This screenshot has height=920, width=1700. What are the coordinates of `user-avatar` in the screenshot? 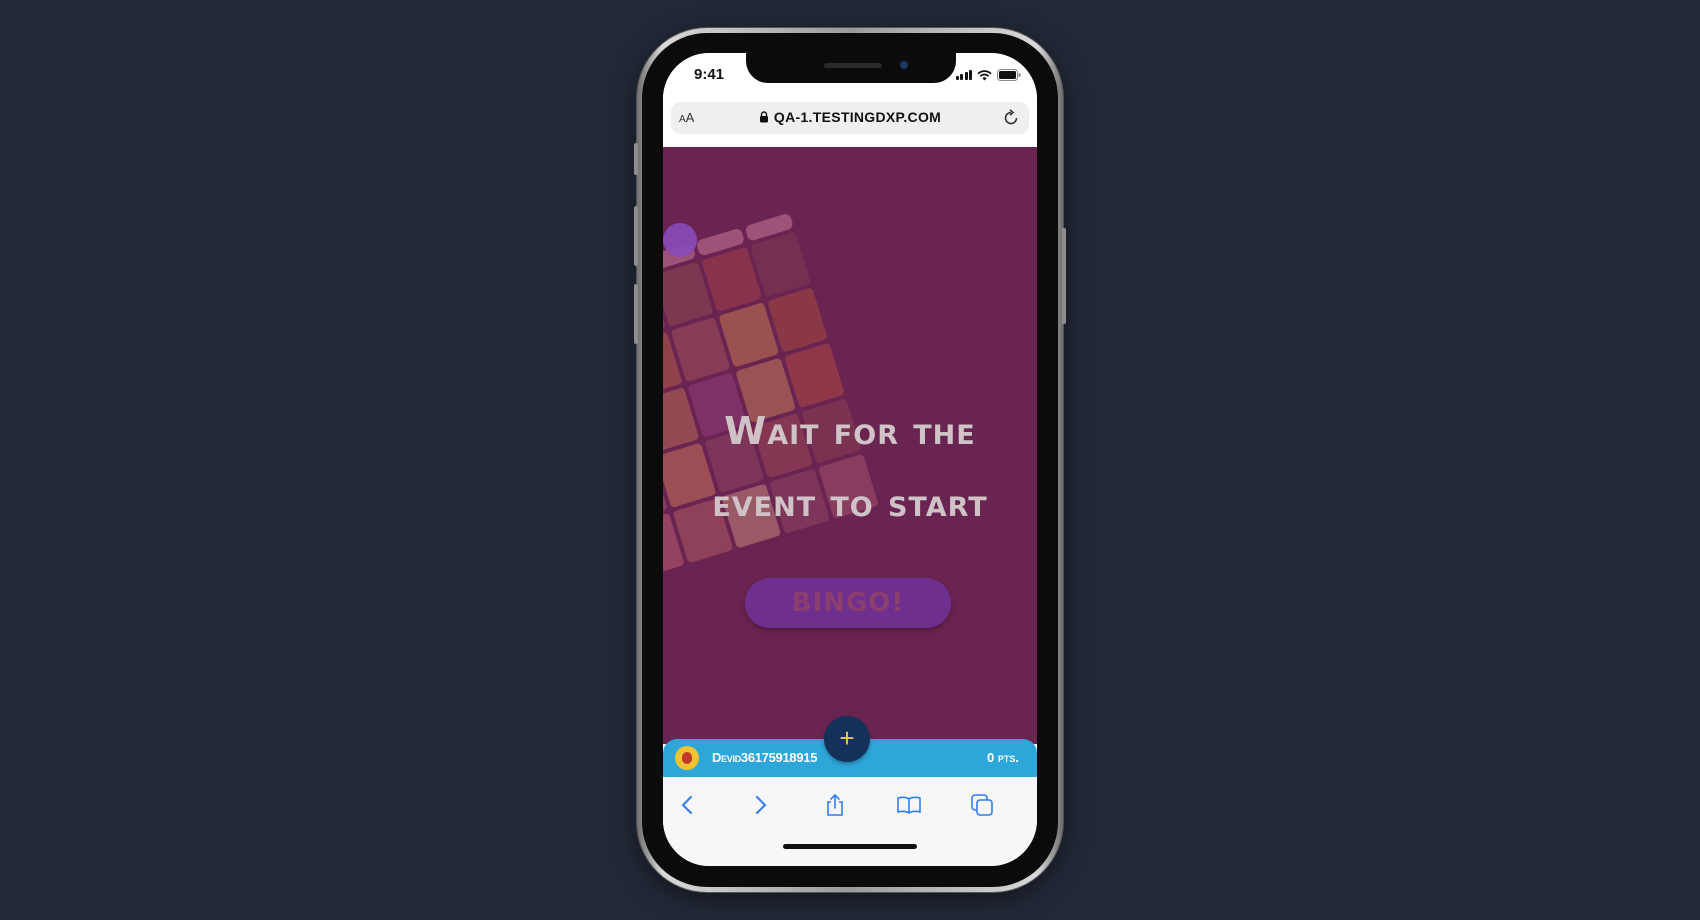 It's located at (687, 758).